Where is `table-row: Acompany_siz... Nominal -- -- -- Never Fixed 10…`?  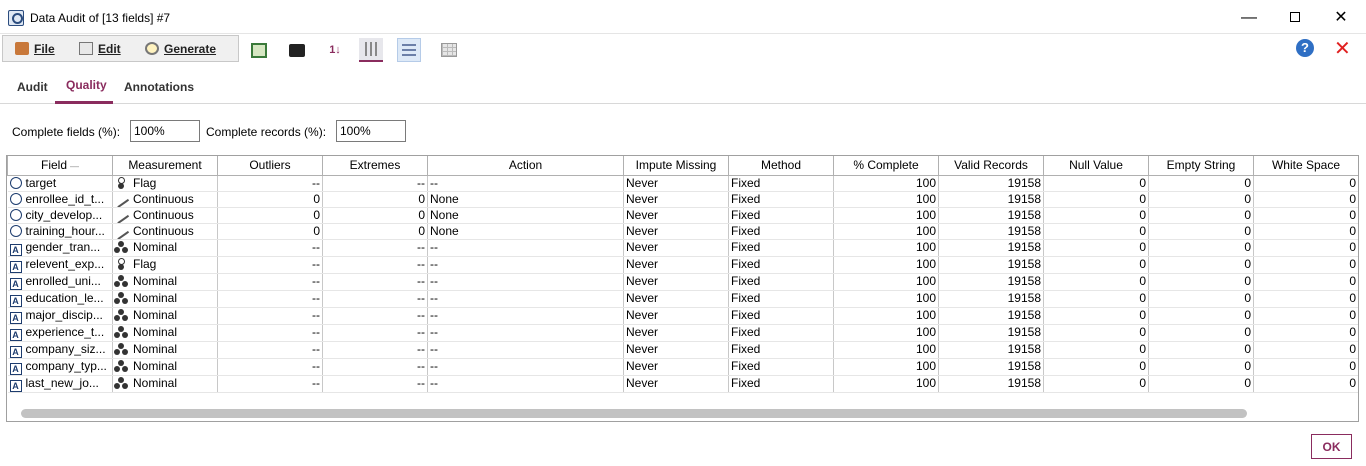
table-row: Acompany_siz... Nominal -- -- -- Never Fixed 10… is located at coordinates (682, 350).